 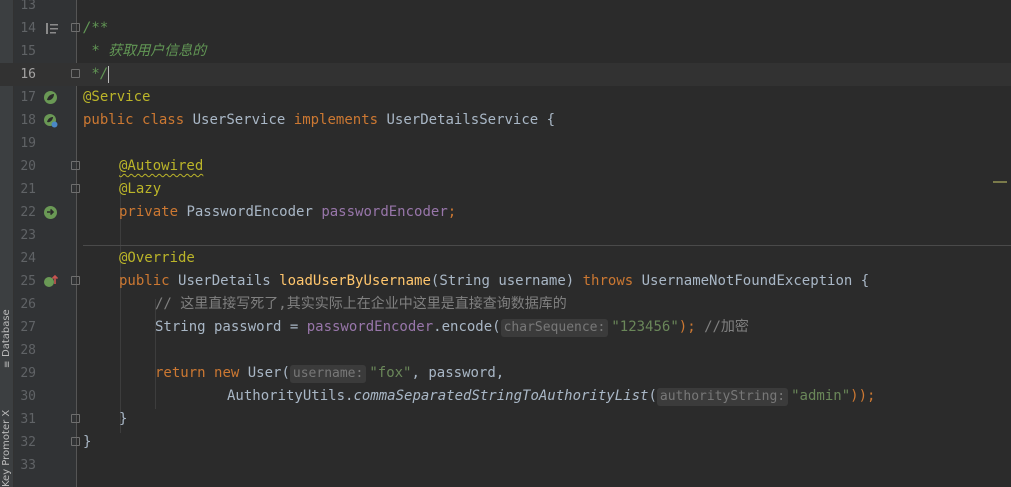 I want to click on code-text: */, so click(x=96, y=74).